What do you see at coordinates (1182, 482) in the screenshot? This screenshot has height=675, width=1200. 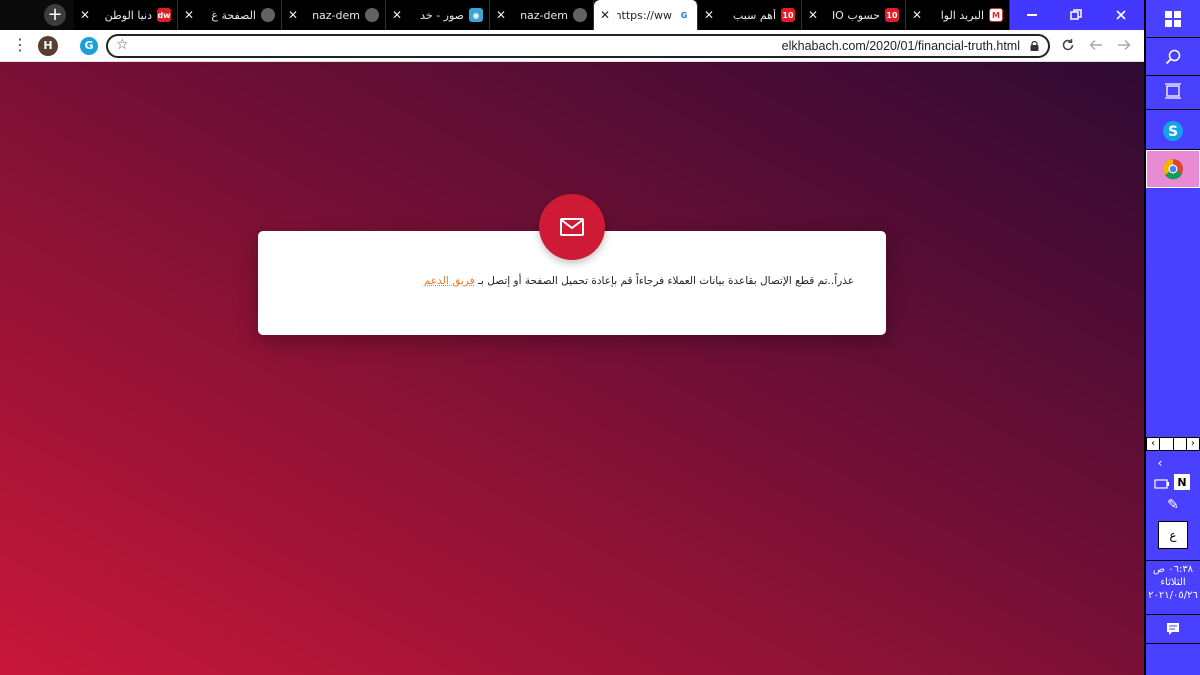 I see `onenote-icon: N` at bounding box center [1182, 482].